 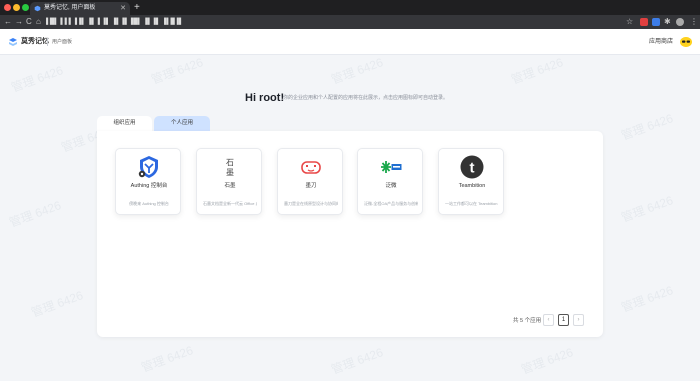 I want to click on modao-icon, so click(x=311, y=167).